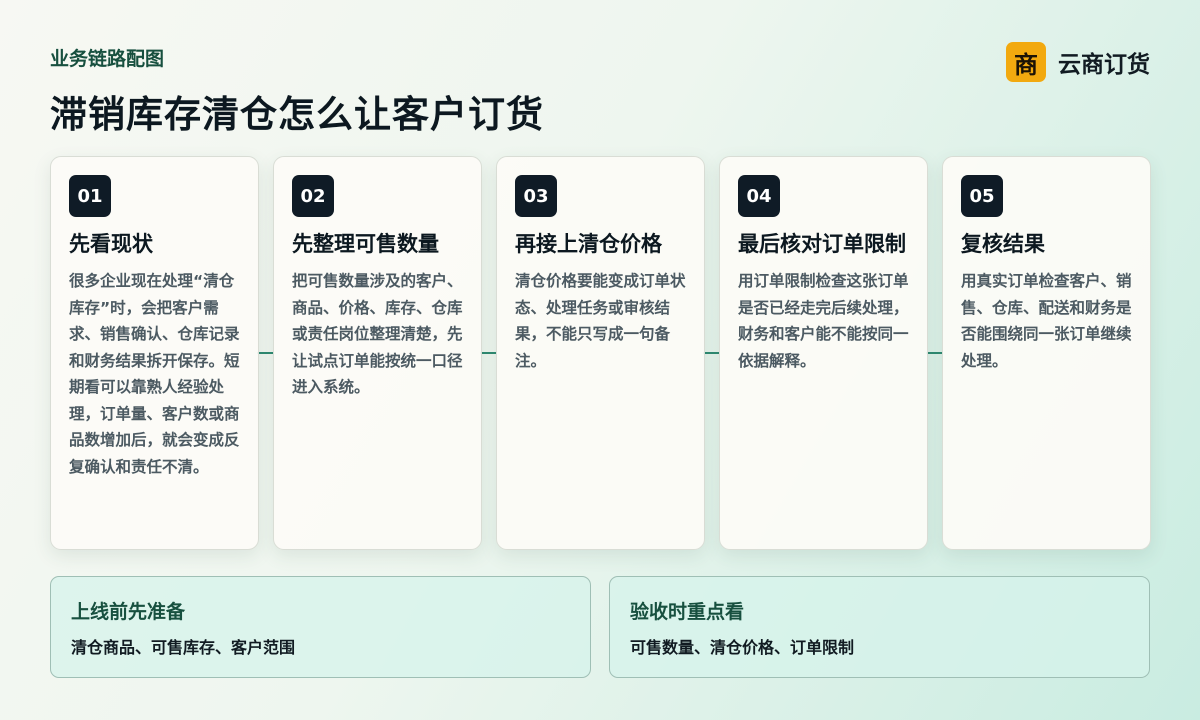 The width and height of the screenshot is (1200, 720). I want to click on step-title: 再接上清仓价格, so click(588, 244).